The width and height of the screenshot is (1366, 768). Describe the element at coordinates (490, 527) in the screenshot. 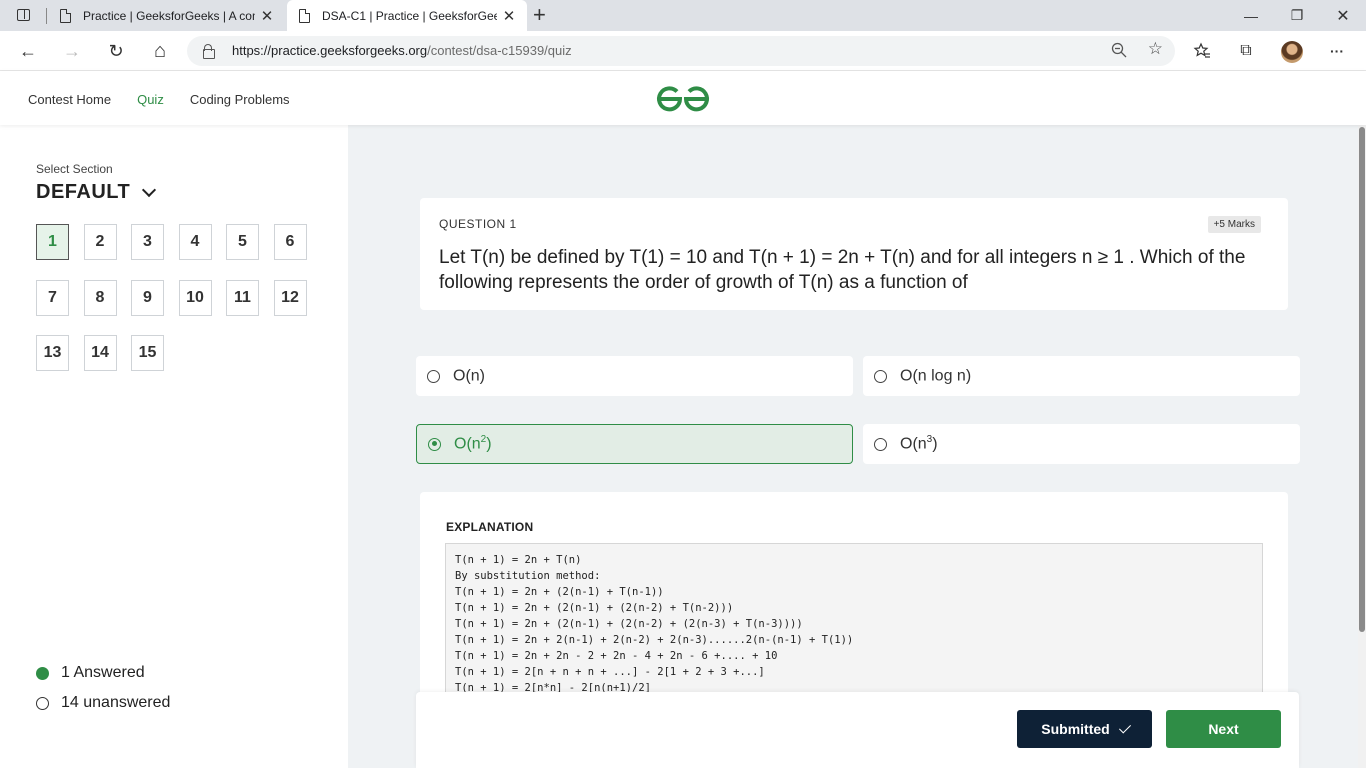

I see `explanation-label: EXPLANATION` at that location.